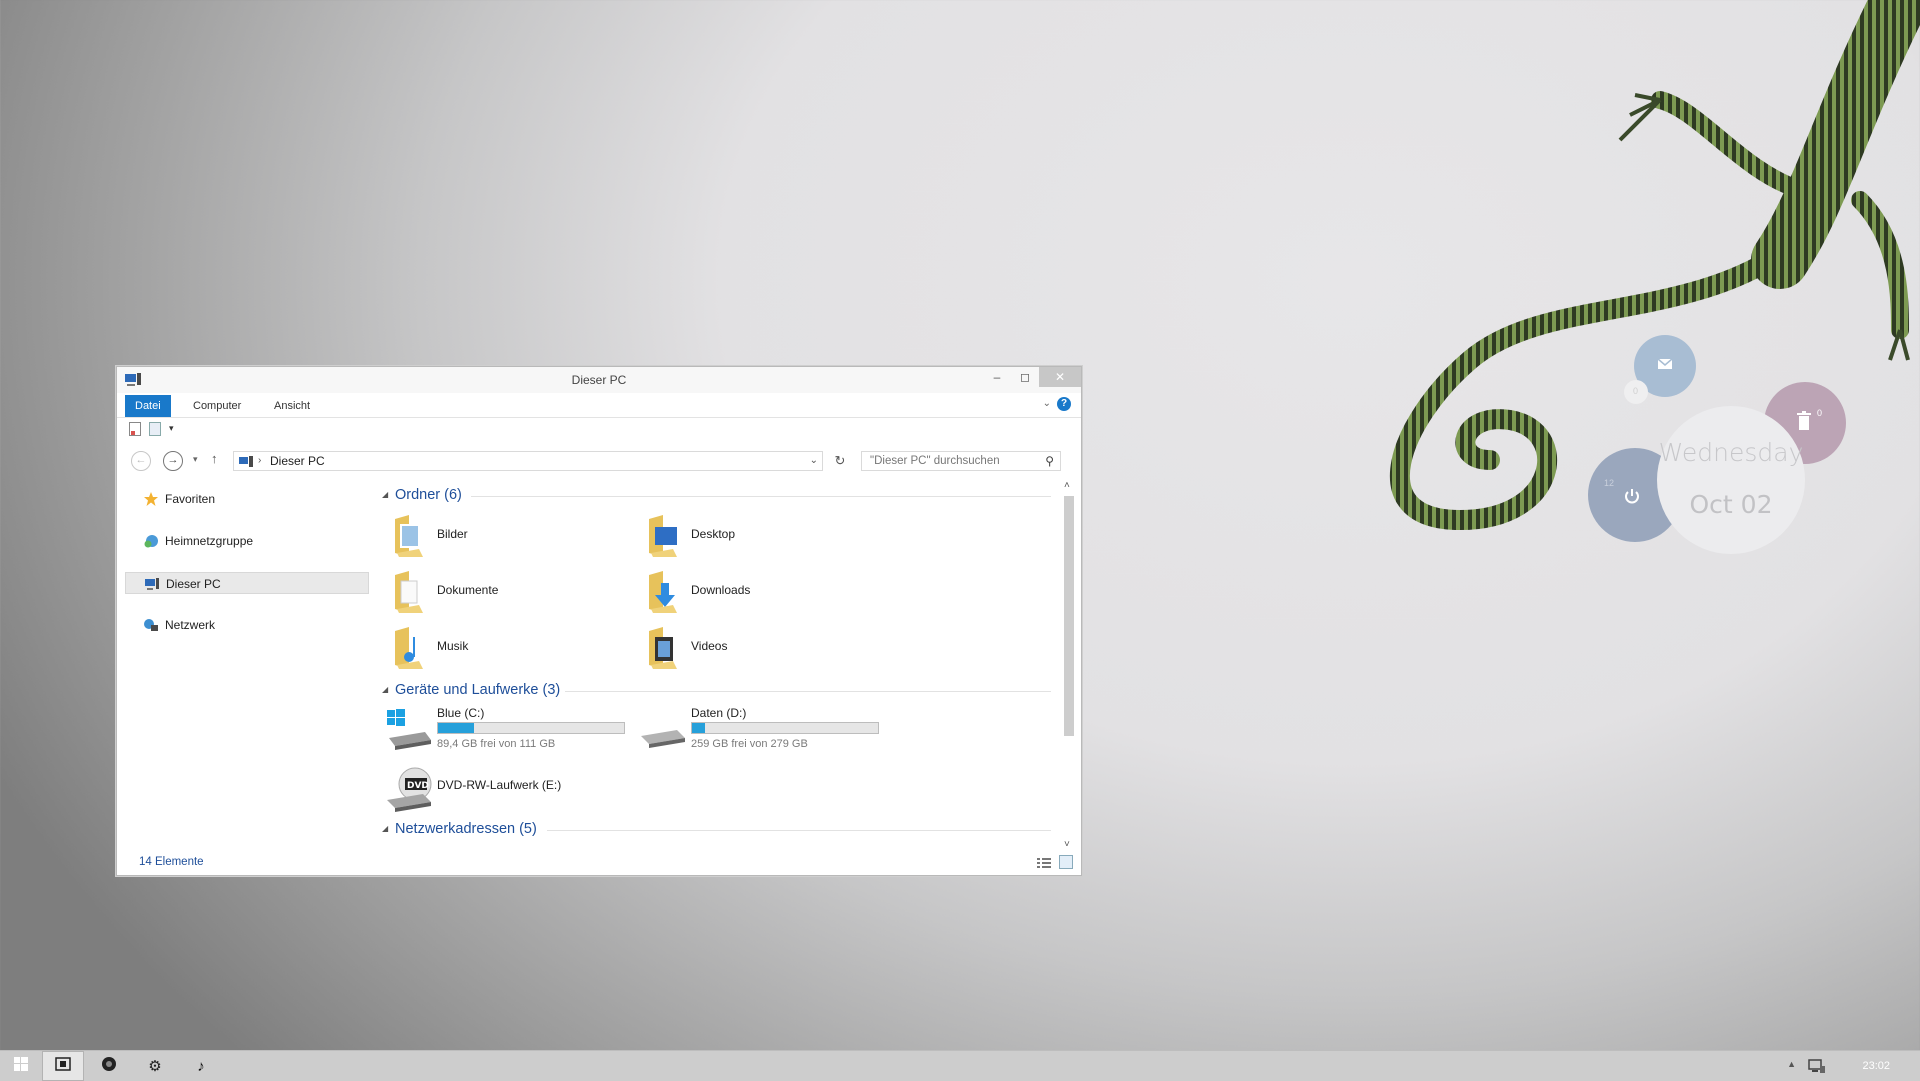 Image resolution: width=1920 pixels, height=1081 pixels. I want to click on taskbar: ⚙ ♪ ▲ 23:02, so click(960, 1065).